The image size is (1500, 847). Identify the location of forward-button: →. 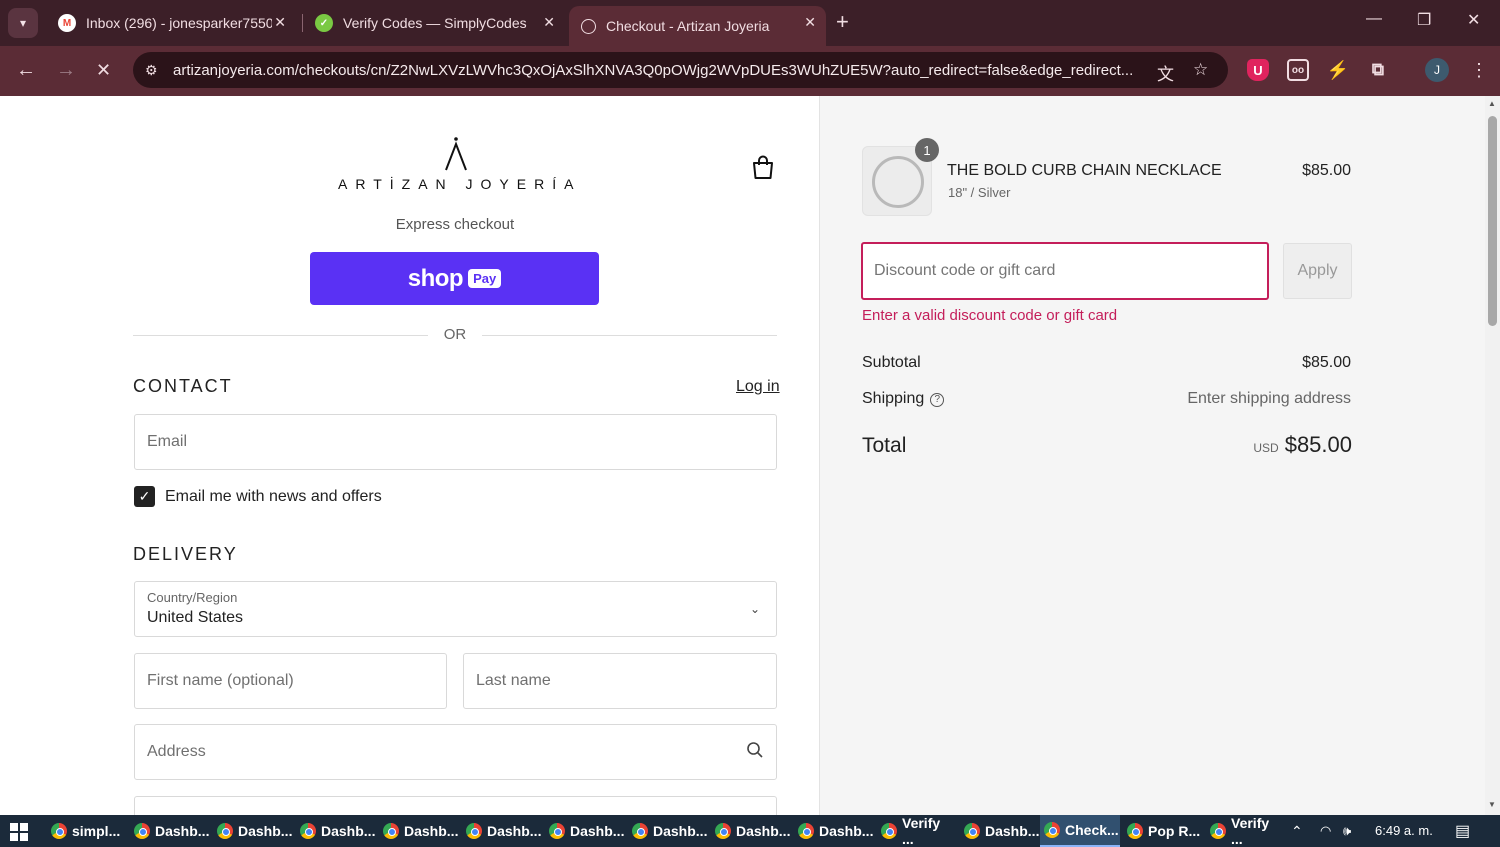
(66, 70).